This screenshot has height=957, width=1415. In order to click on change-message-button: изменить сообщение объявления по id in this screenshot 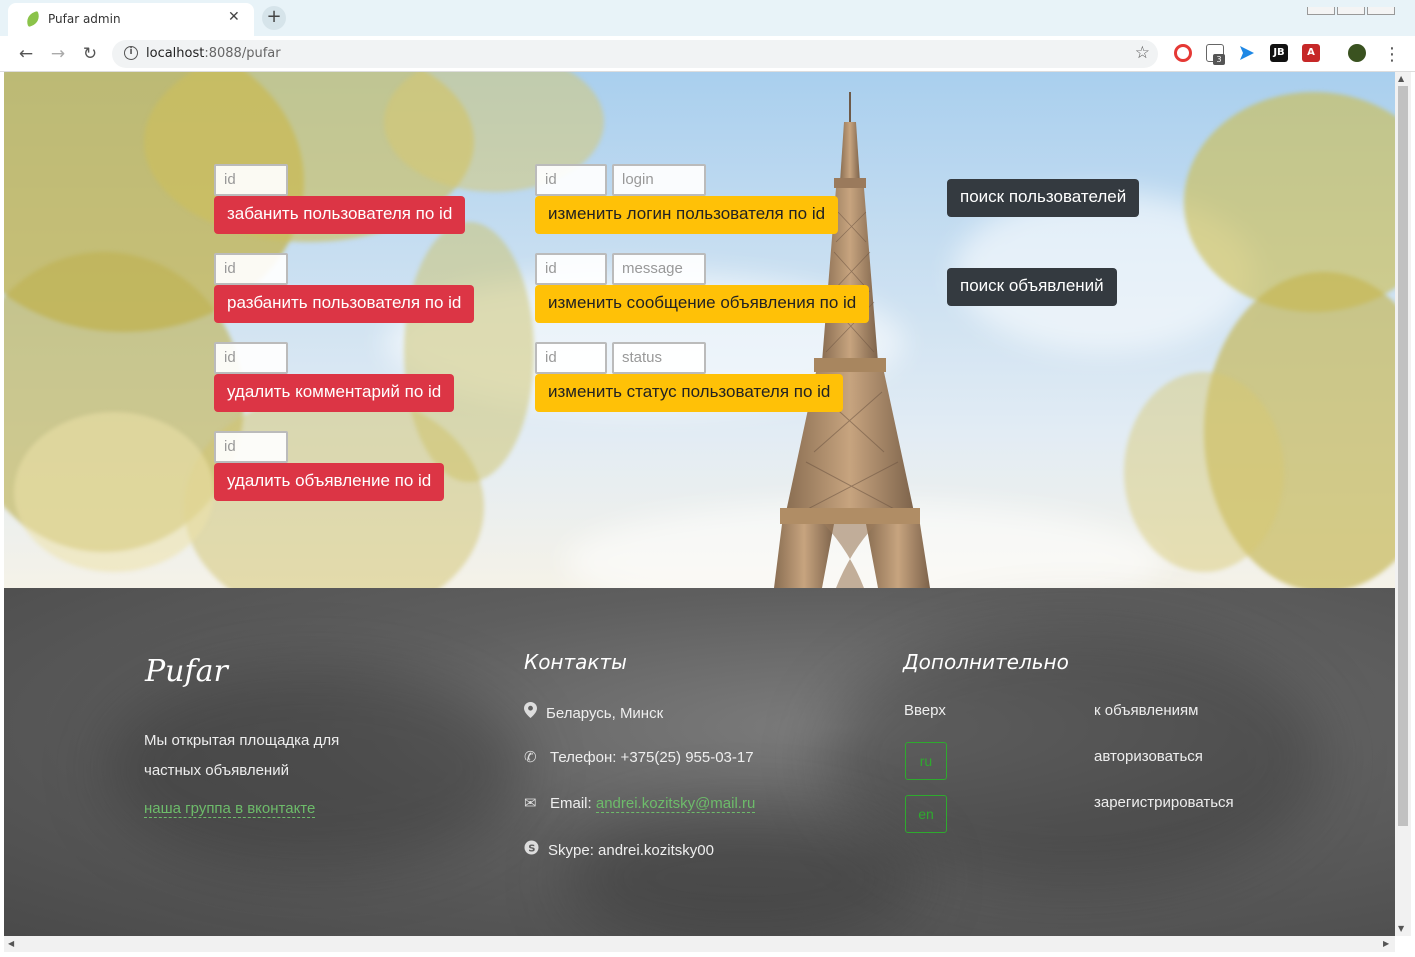, I will do `click(702, 304)`.